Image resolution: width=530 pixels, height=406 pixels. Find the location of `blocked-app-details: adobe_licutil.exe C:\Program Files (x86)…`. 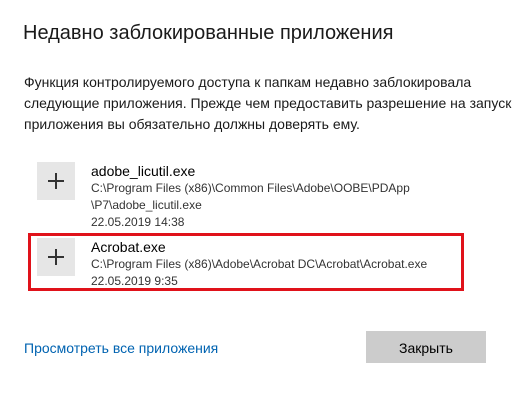

blocked-app-details: adobe_licutil.exe C:\Program Files (x86)… is located at coordinates (281, 196).